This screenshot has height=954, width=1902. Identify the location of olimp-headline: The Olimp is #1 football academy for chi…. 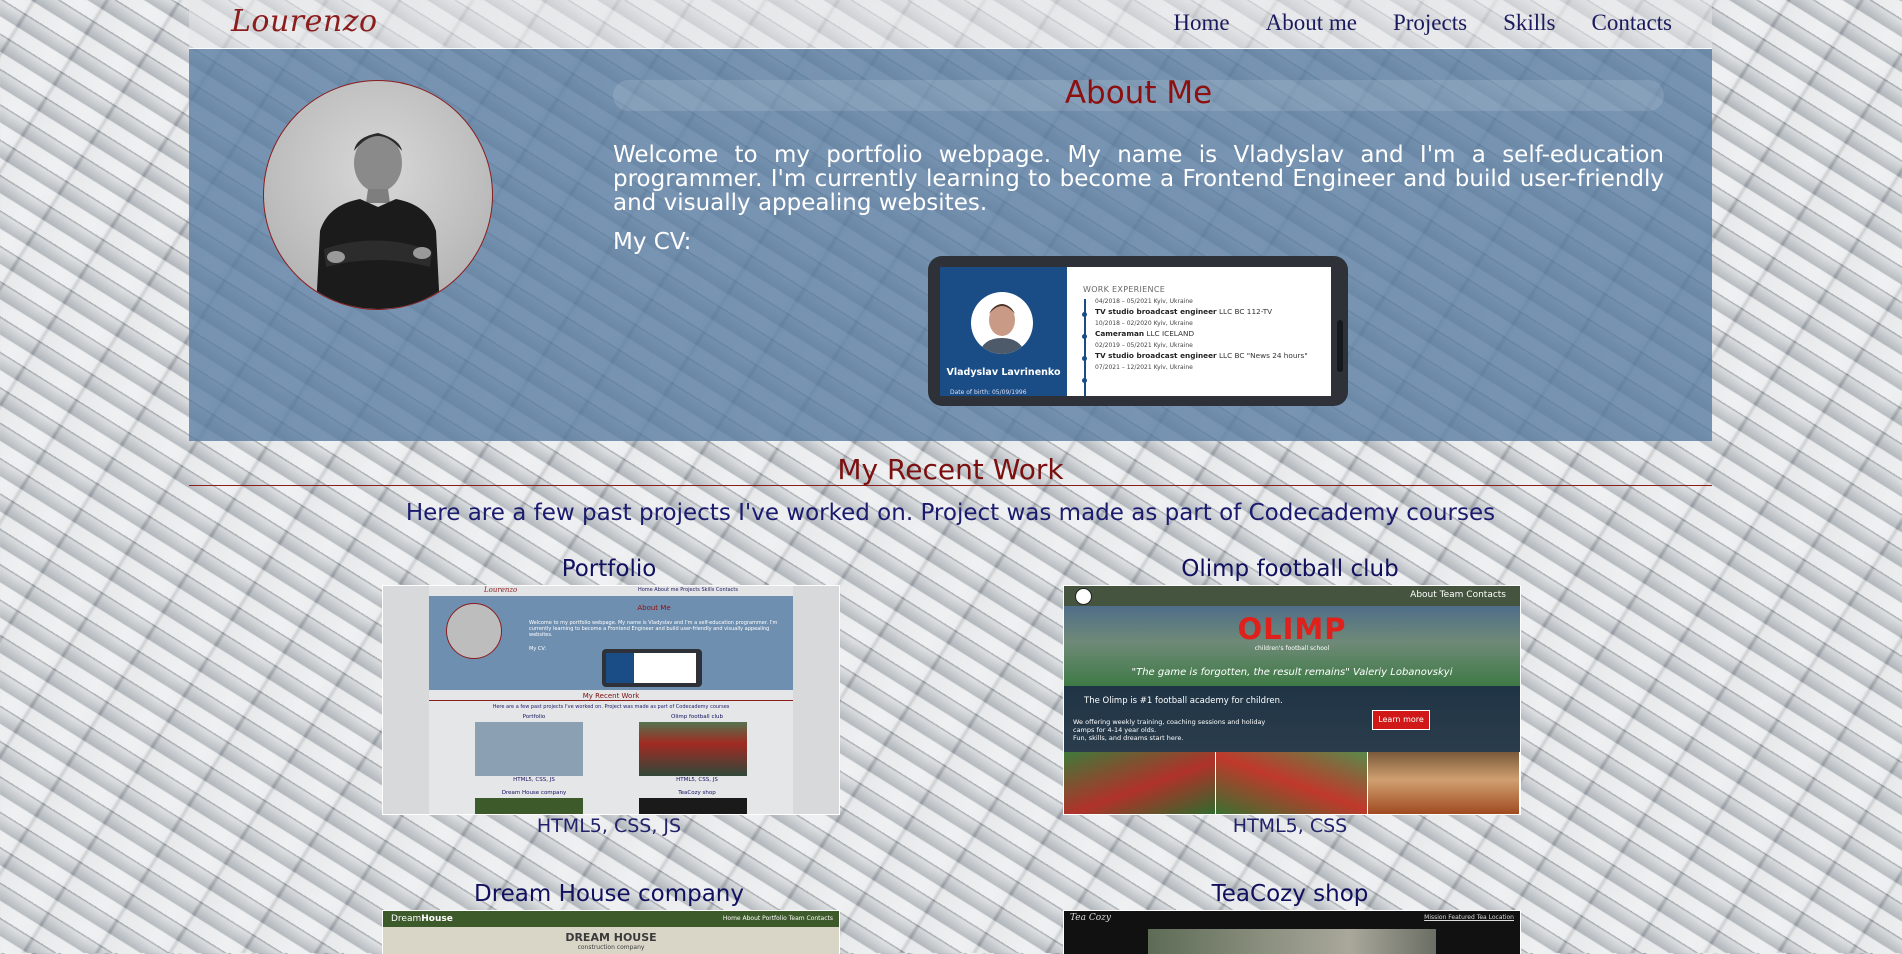
(1183, 701).